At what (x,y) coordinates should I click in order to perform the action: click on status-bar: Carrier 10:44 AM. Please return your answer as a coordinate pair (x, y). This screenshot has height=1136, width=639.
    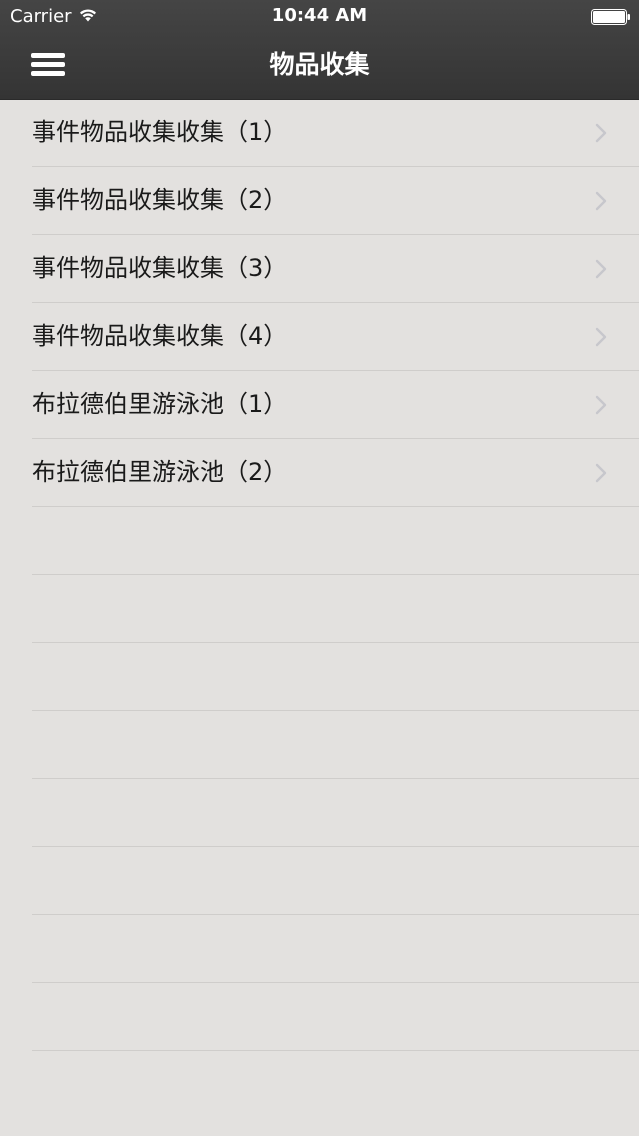
    Looking at the image, I should click on (319, 16).